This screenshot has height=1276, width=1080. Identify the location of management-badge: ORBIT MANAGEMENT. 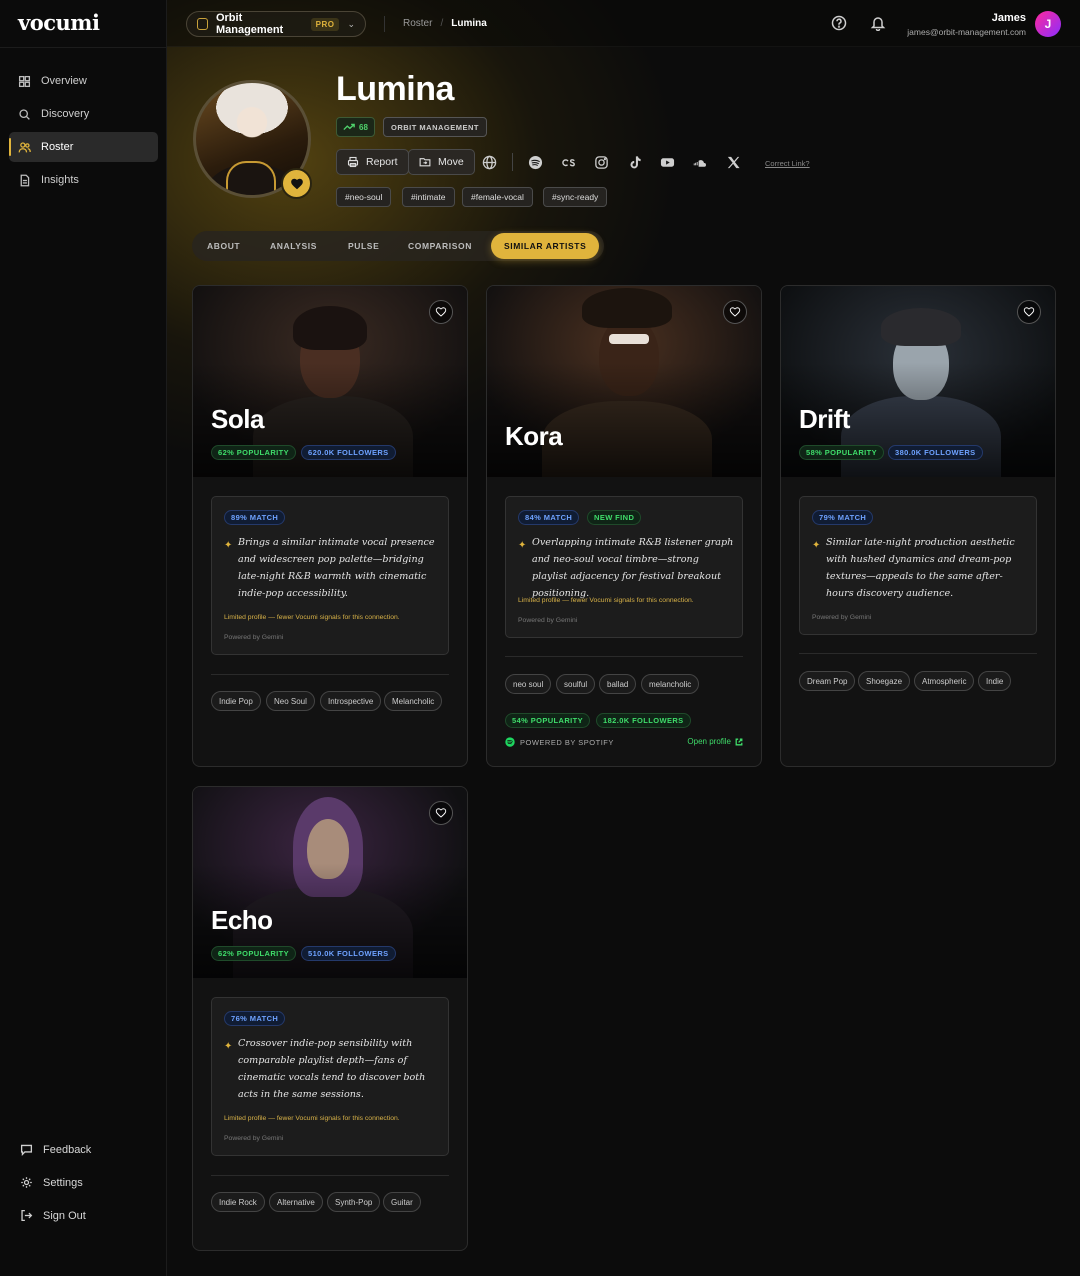
(435, 127).